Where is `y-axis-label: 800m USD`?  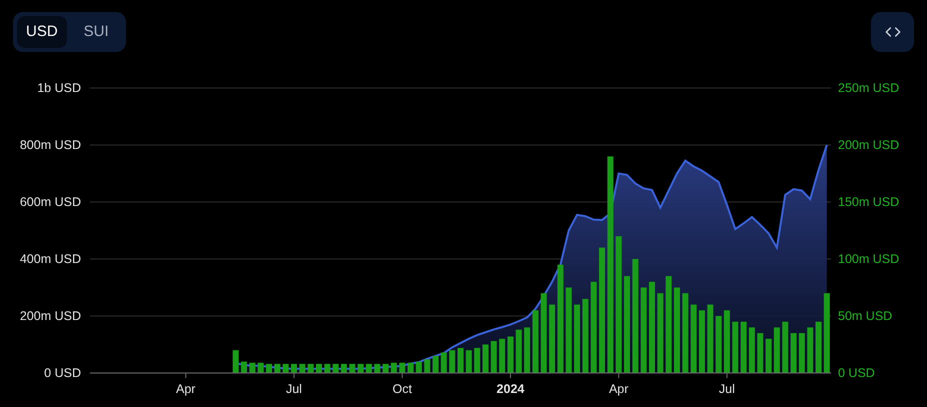
y-axis-label: 800m USD is located at coordinates (50, 145).